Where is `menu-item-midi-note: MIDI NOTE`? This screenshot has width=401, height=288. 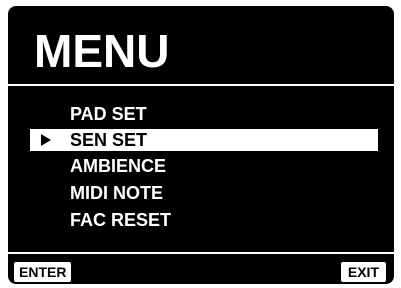
menu-item-midi-note: MIDI NOTE is located at coordinates (201, 193).